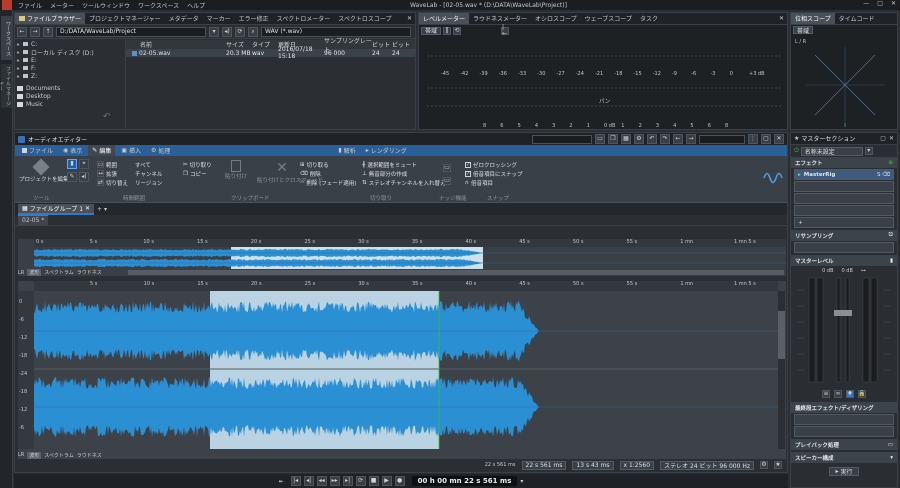  What do you see at coordinates (796, 151) in the screenshot?
I see `power-icon: ⏻` at bounding box center [796, 151].